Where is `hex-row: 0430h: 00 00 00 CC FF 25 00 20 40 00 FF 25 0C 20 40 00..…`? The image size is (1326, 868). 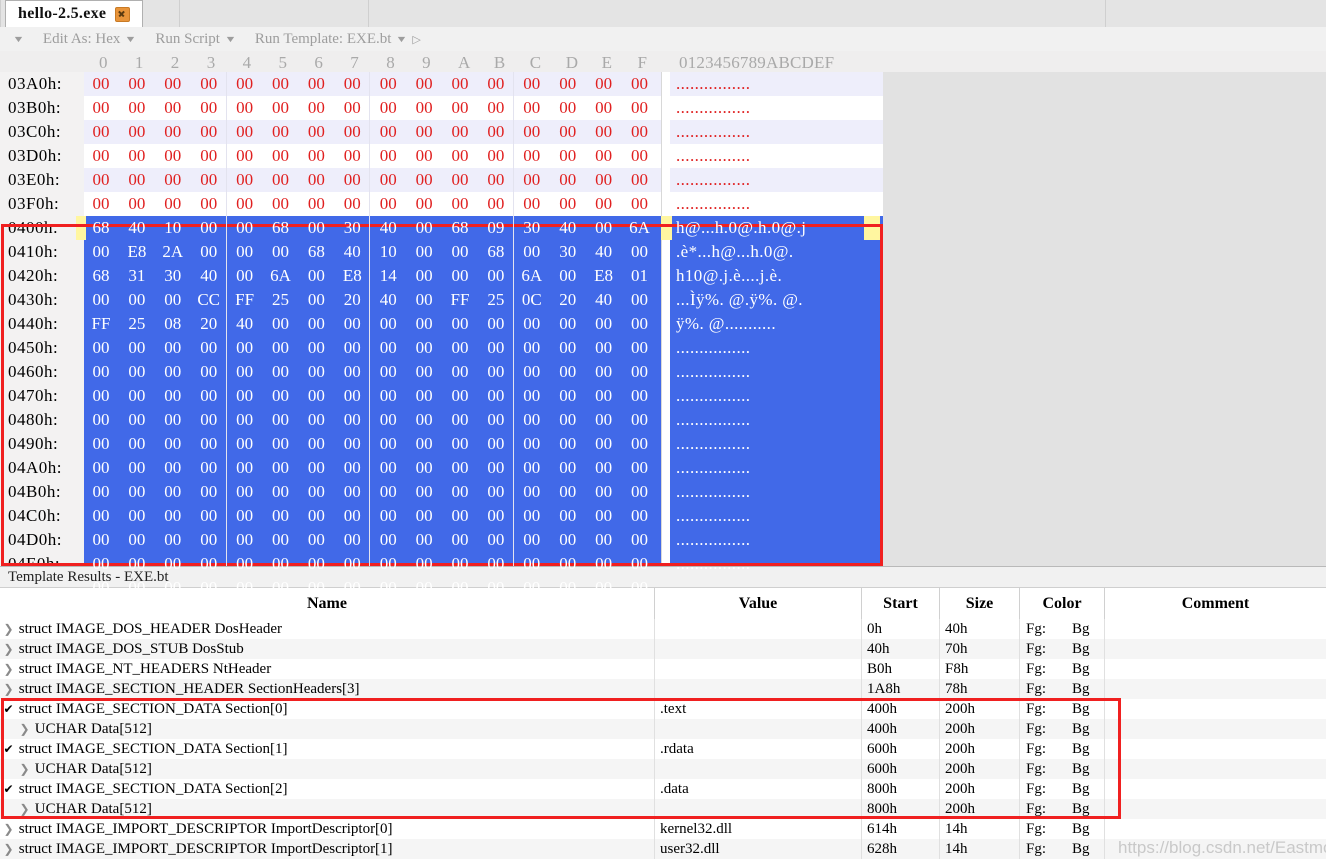
hex-row: 0430h: 00 00 00 CC FF 25 00 20 40 00 FF 25 0C 20 40 00..… is located at coordinates (663, 300).